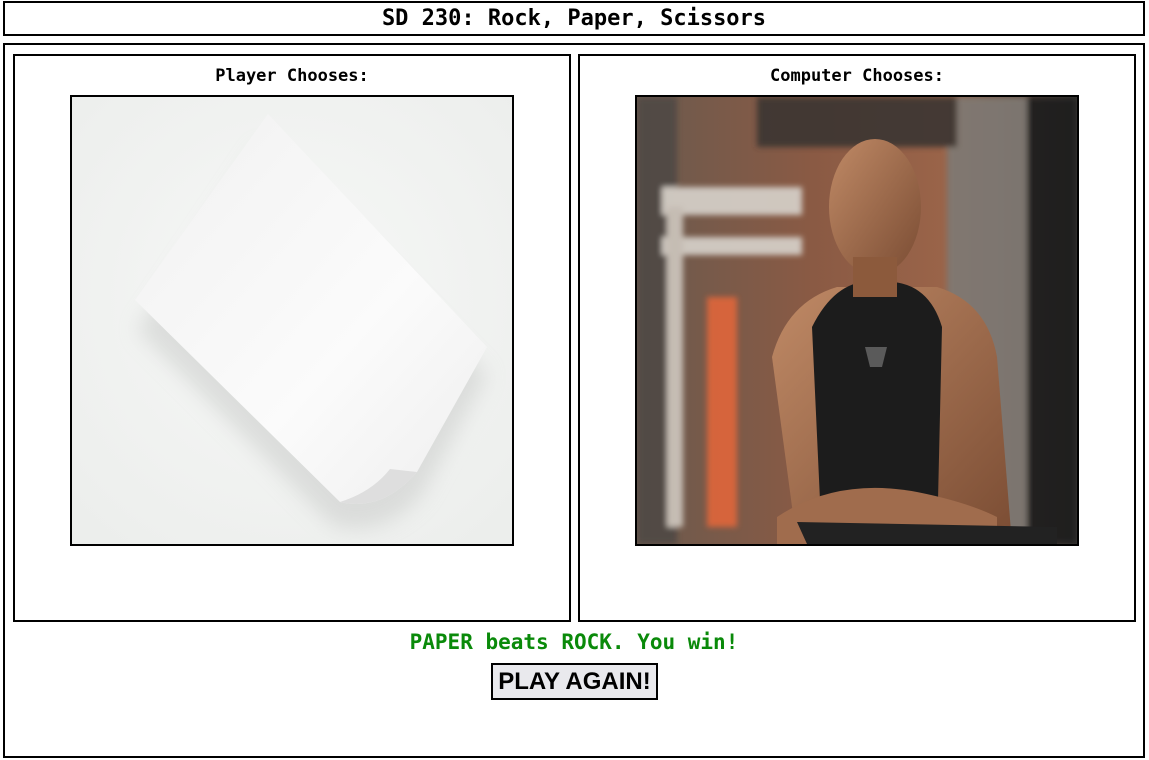  Describe the element at coordinates (292, 76) in the screenshot. I see `player-label: Player Chooses:` at that location.